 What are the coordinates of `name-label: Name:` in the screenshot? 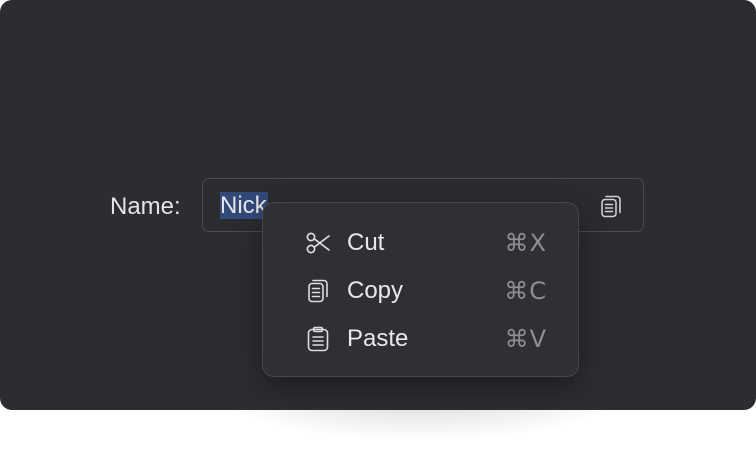 It's located at (145, 206).